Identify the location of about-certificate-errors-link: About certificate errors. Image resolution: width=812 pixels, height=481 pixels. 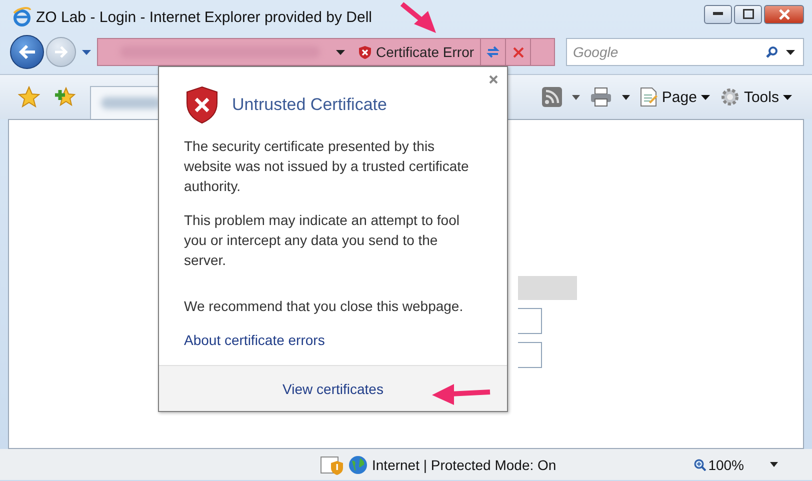
(254, 340).